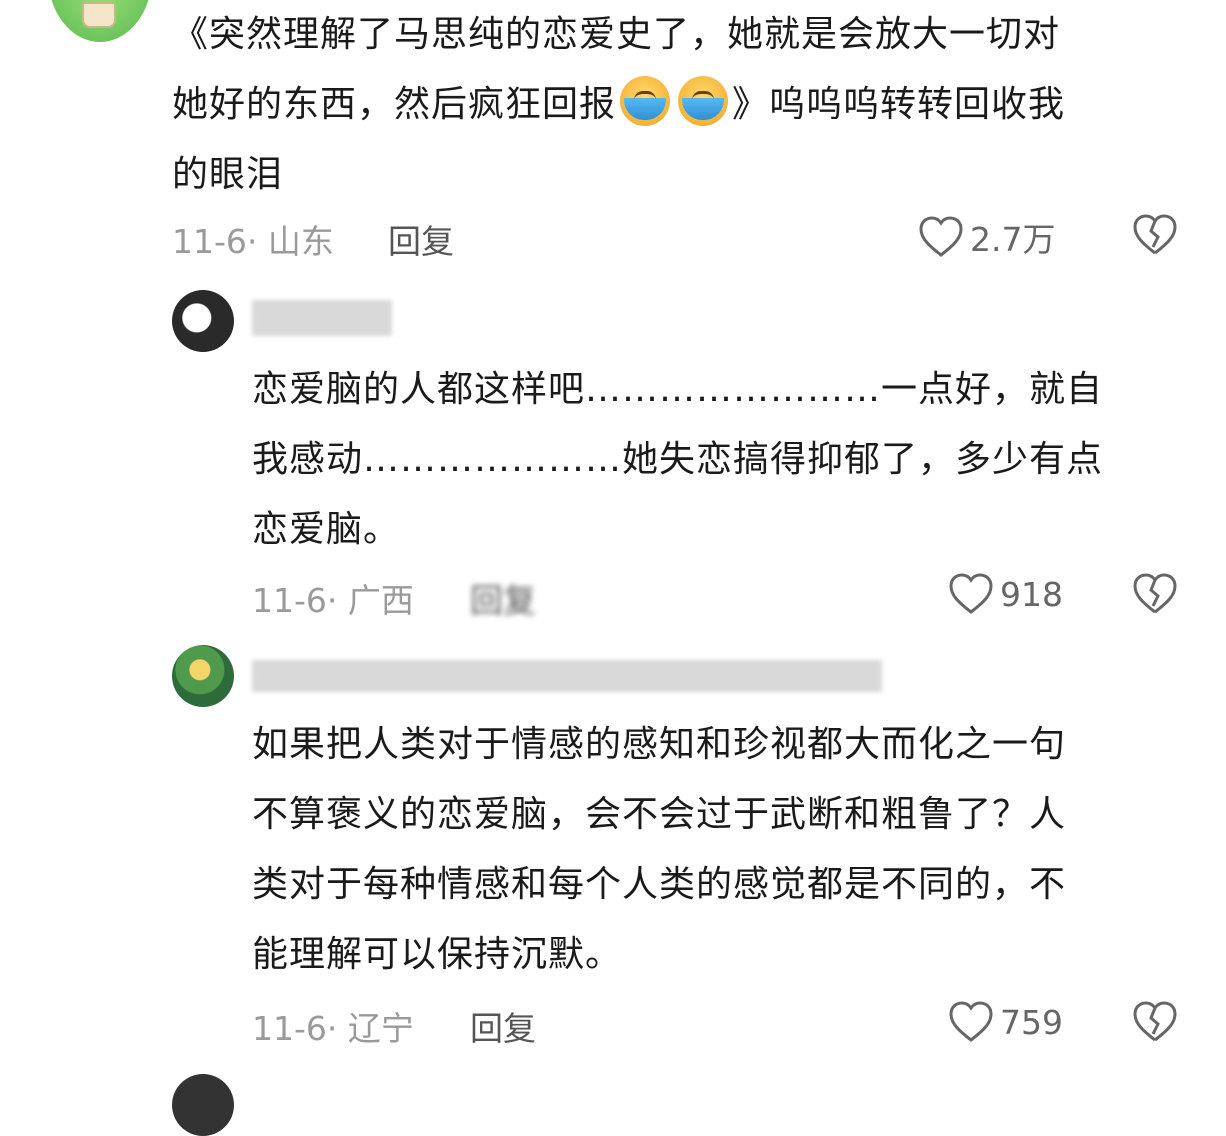 This screenshot has width=1226, height=1136. Describe the element at coordinates (659, 814) in the screenshot. I see `comment-line: 不算褒义的恋爱脑，会不会过于武断和粗鲁了？人` at that location.